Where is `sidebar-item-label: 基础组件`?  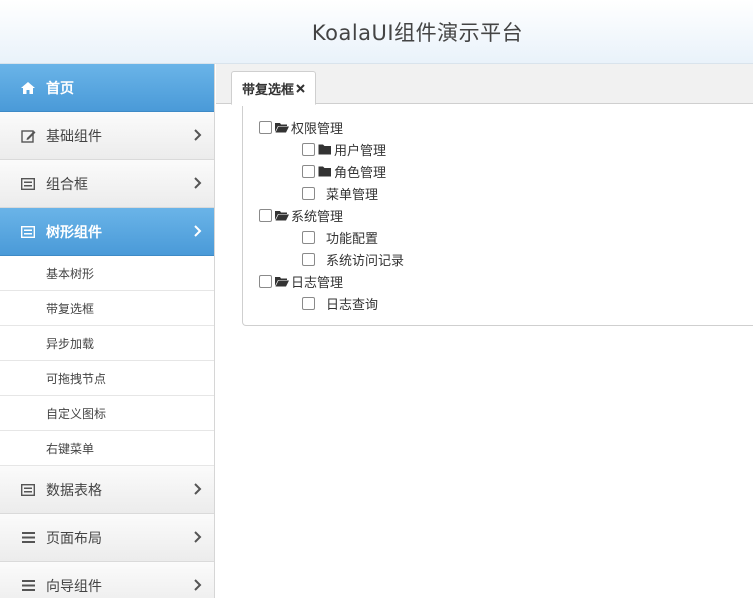 sidebar-item-label: 基础组件 is located at coordinates (74, 136).